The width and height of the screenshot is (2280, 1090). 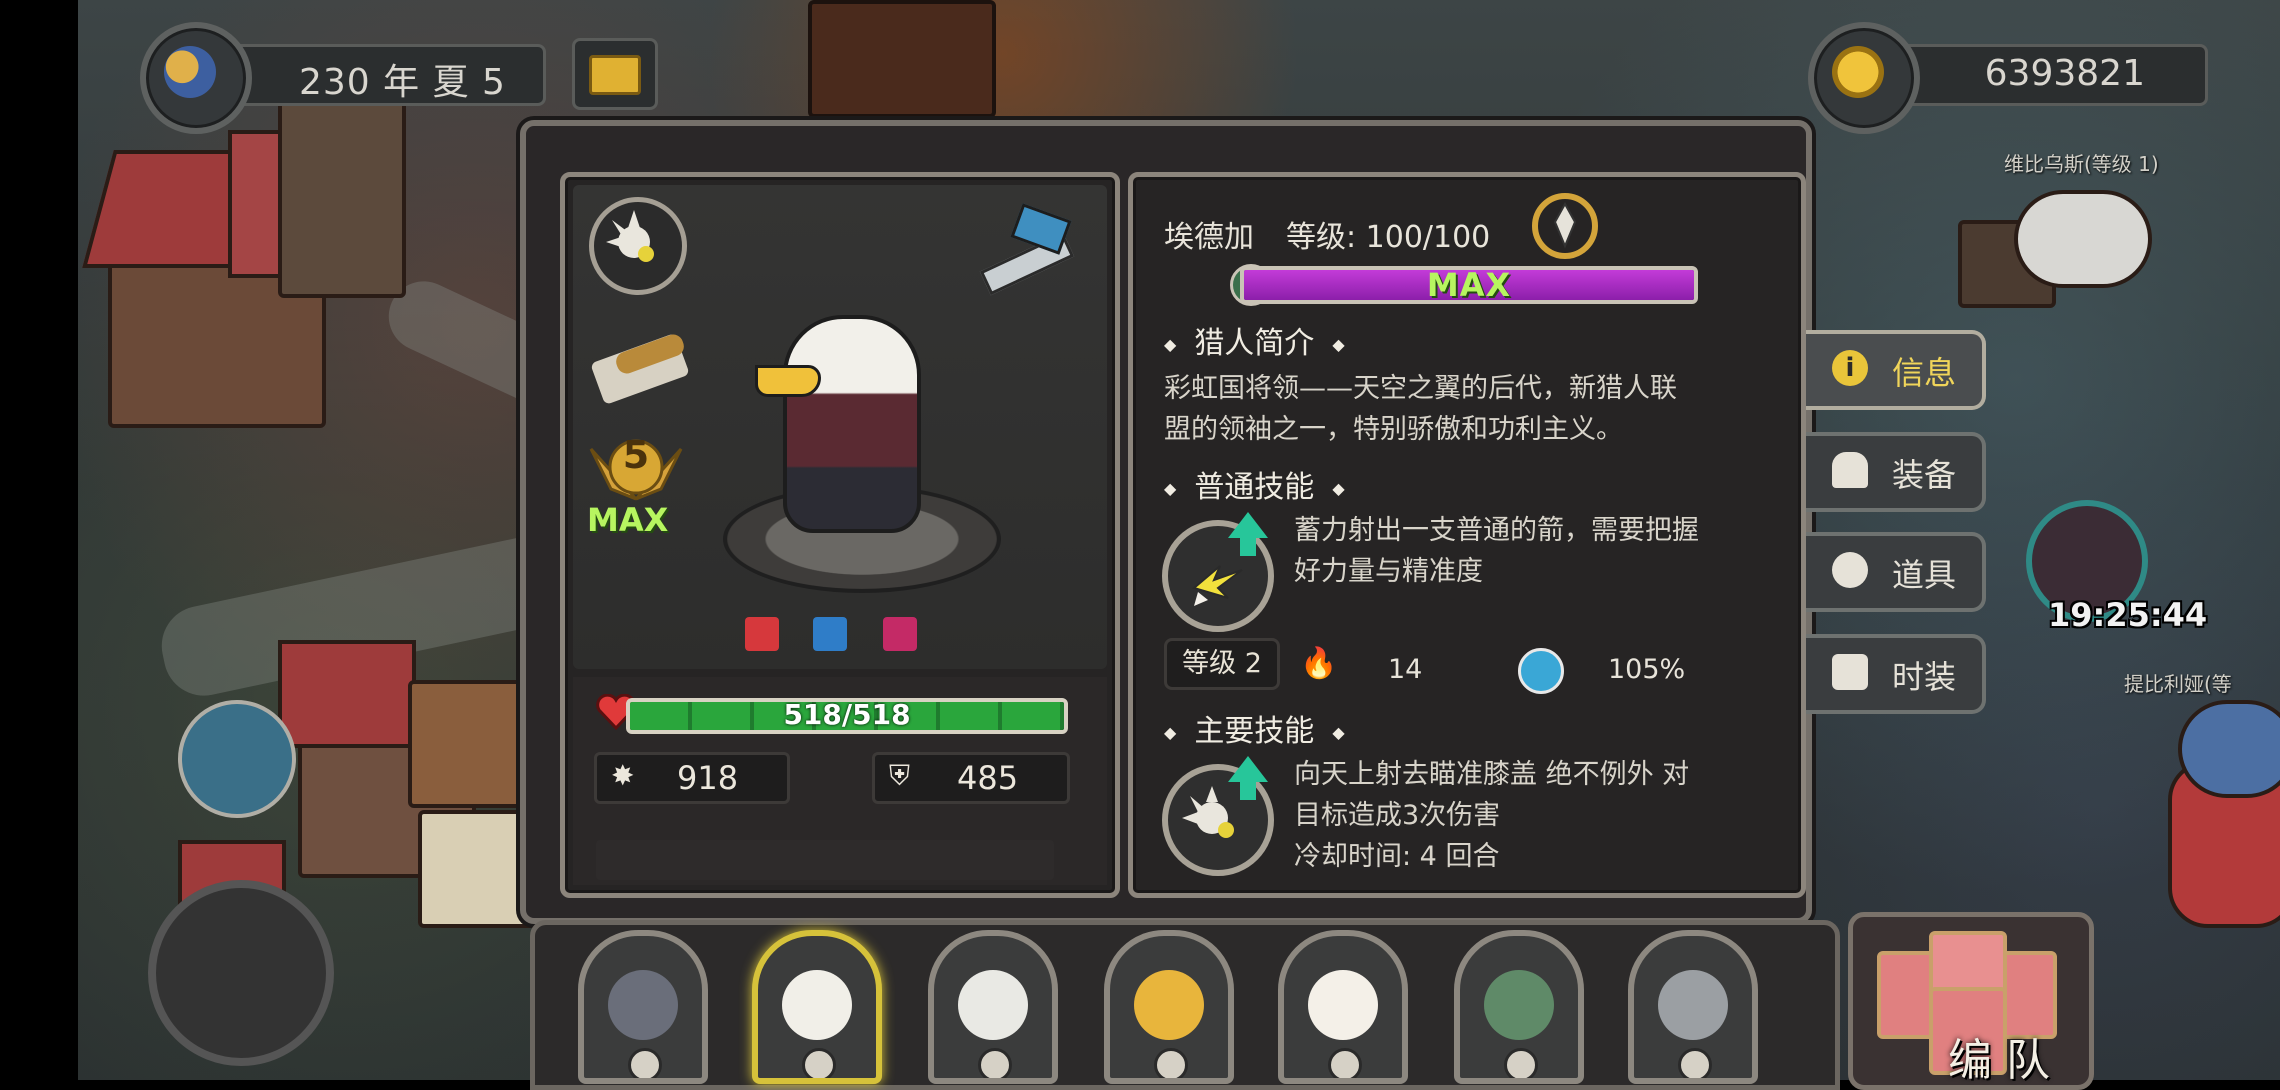 What do you see at coordinates (1999, 1060) in the screenshot?
I see `team-button-label: 编 队` at bounding box center [1999, 1060].